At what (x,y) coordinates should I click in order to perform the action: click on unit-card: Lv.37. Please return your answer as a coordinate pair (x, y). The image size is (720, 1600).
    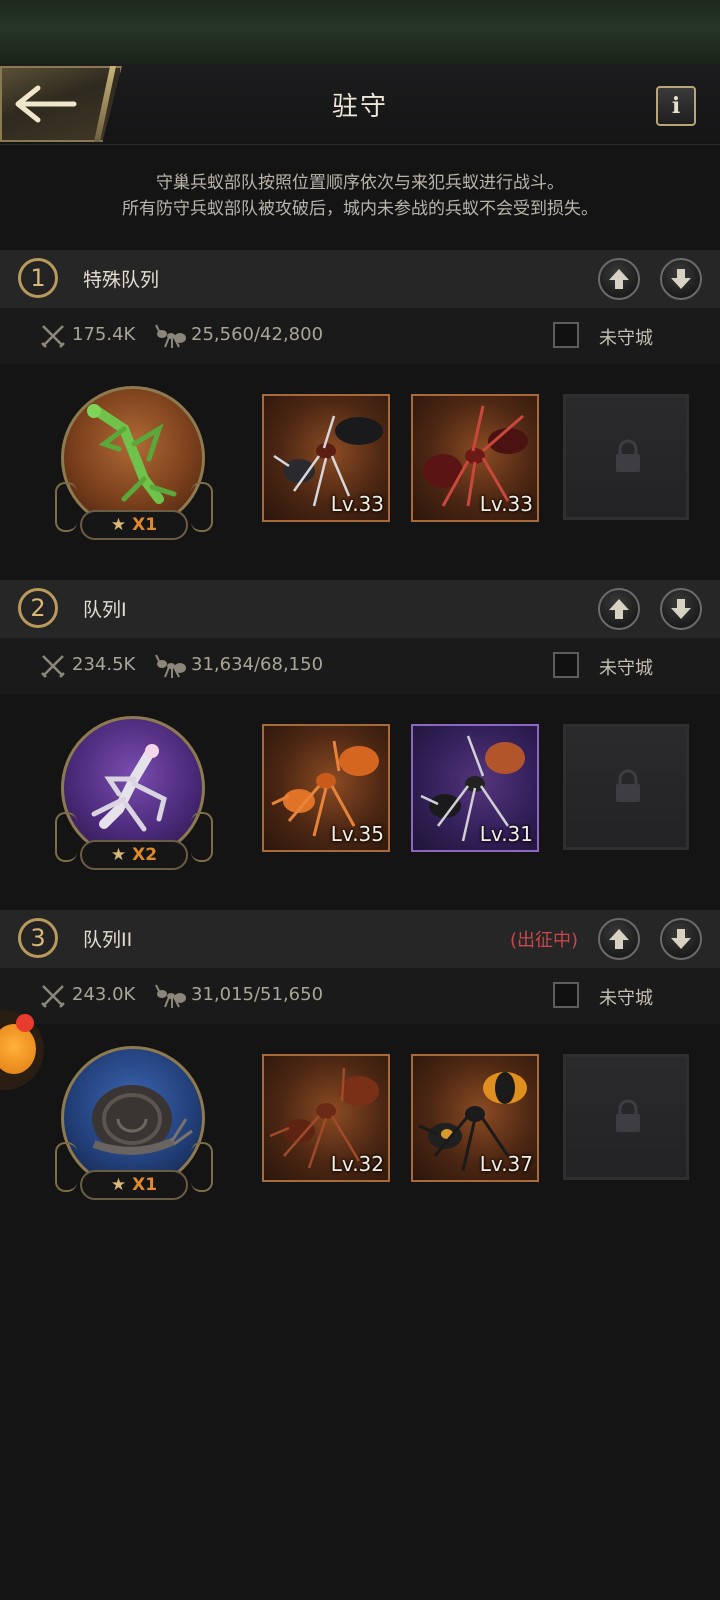
    Looking at the image, I should click on (475, 1118).